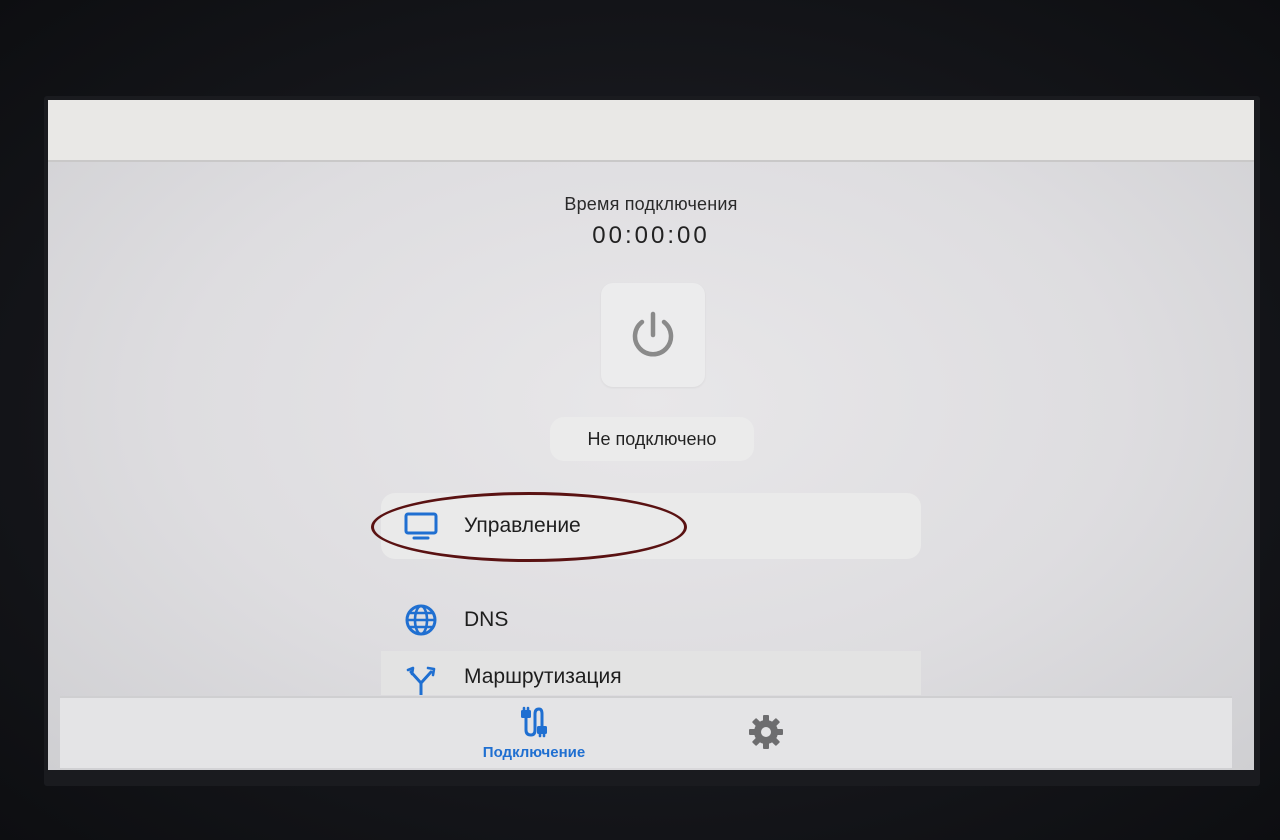  What do you see at coordinates (421, 526) in the screenshot?
I see `tv-monitor-icon` at bounding box center [421, 526].